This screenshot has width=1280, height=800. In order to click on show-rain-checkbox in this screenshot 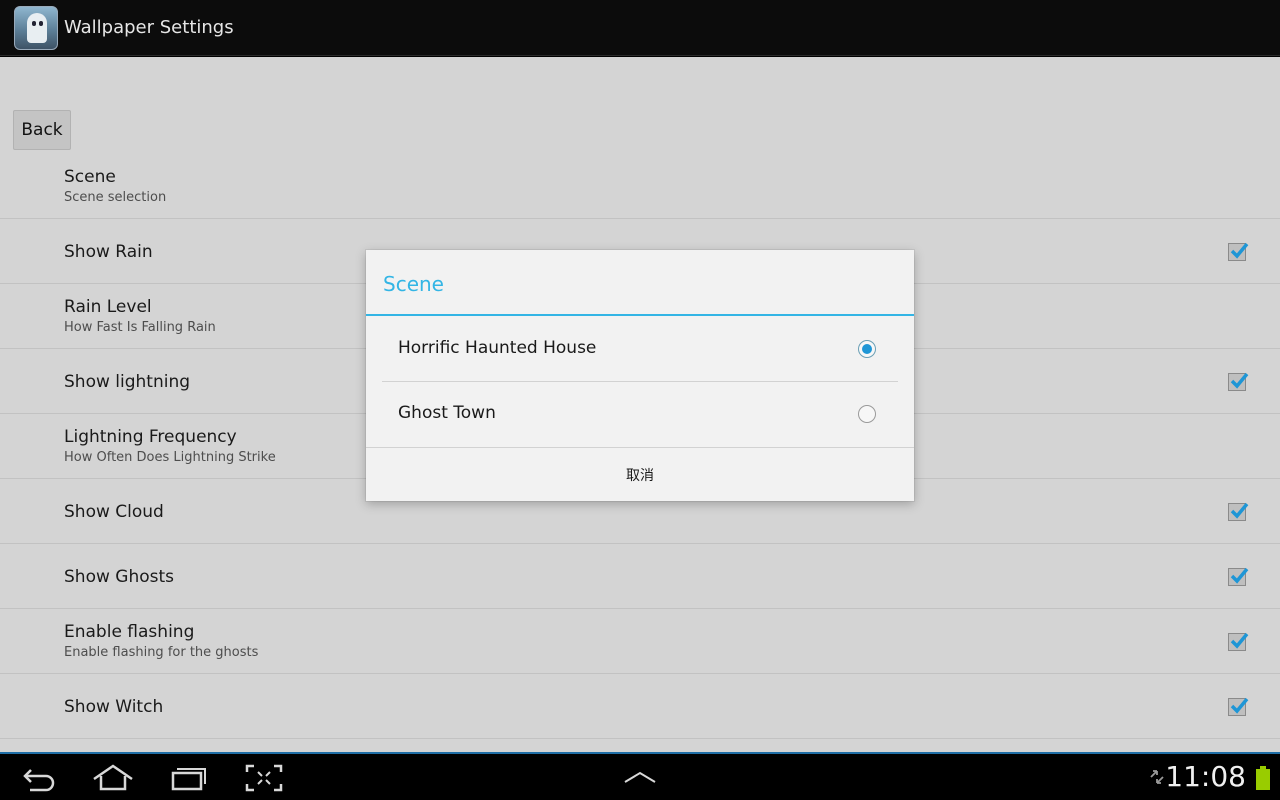, I will do `click(1238, 251)`.